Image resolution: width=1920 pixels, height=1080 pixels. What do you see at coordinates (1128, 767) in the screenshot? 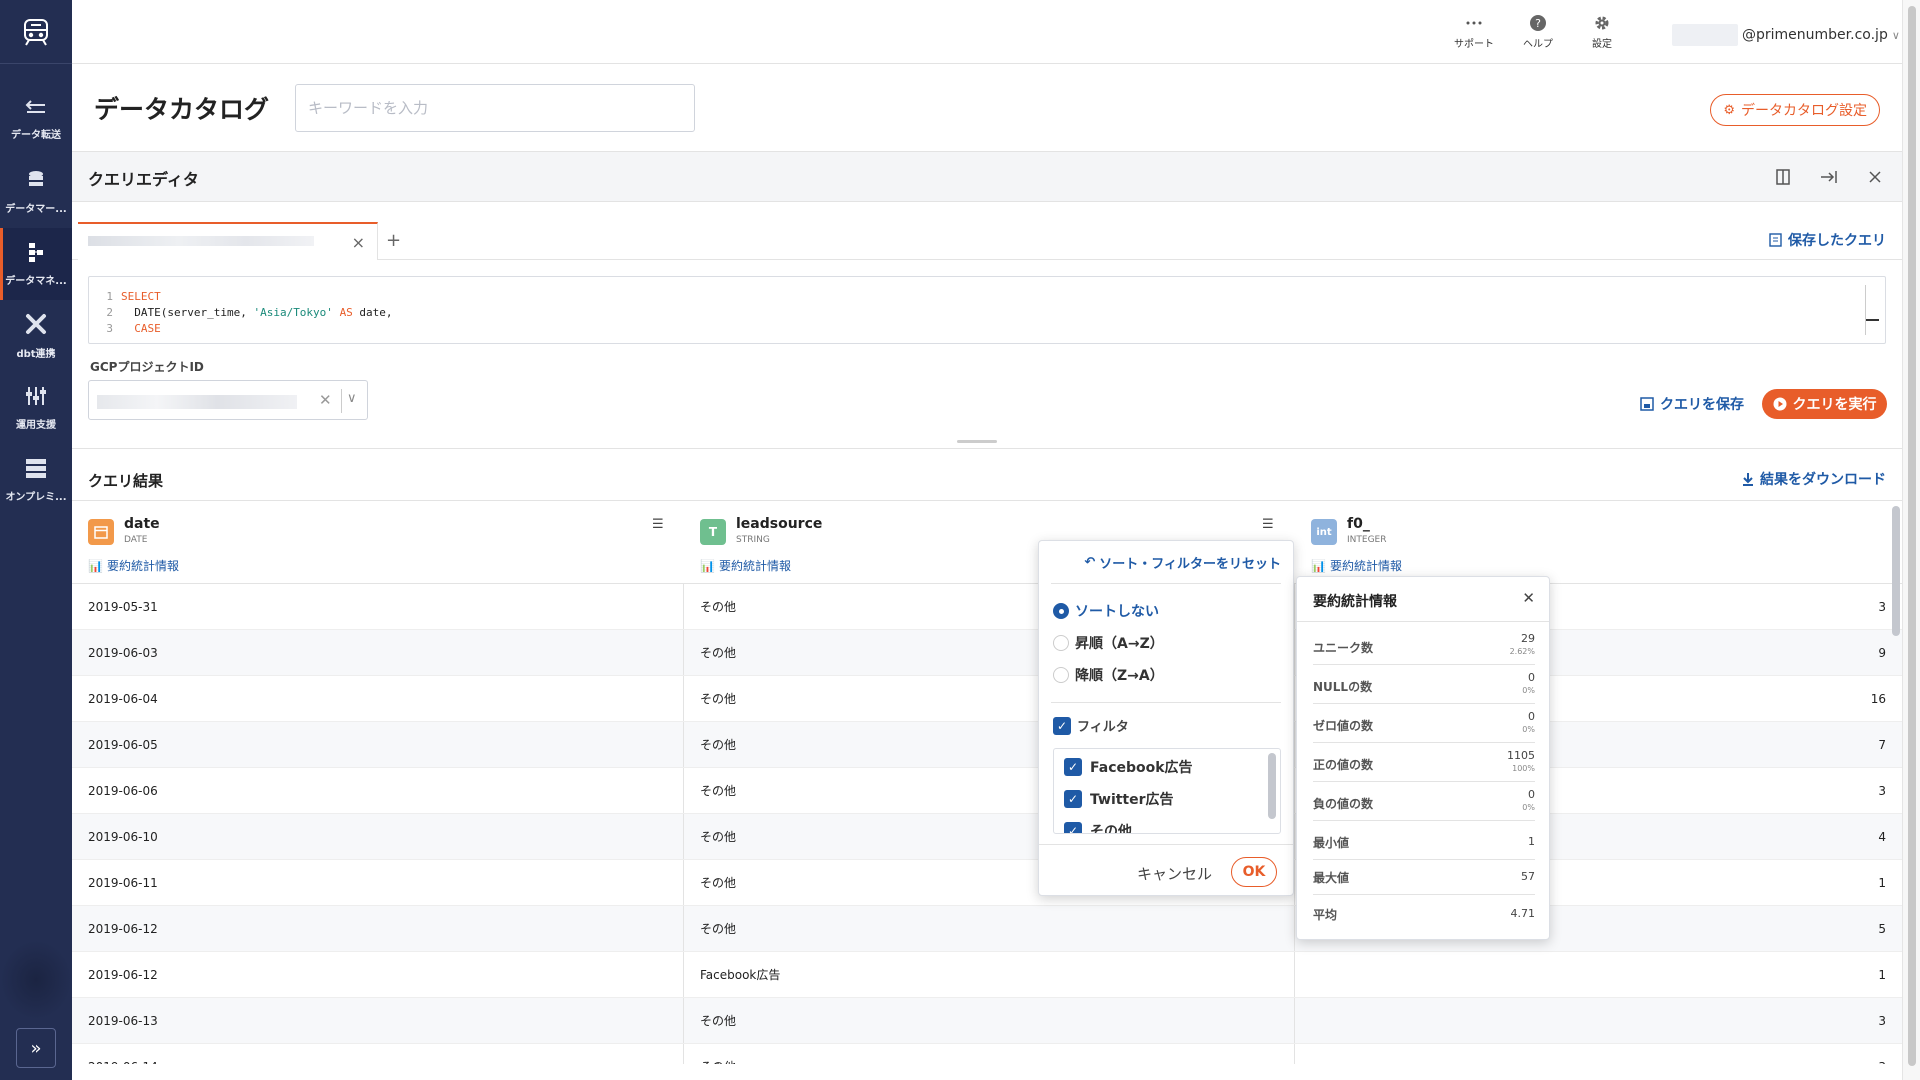
I see `filter-value-item: ✓ Facebook広告` at bounding box center [1128, 767].